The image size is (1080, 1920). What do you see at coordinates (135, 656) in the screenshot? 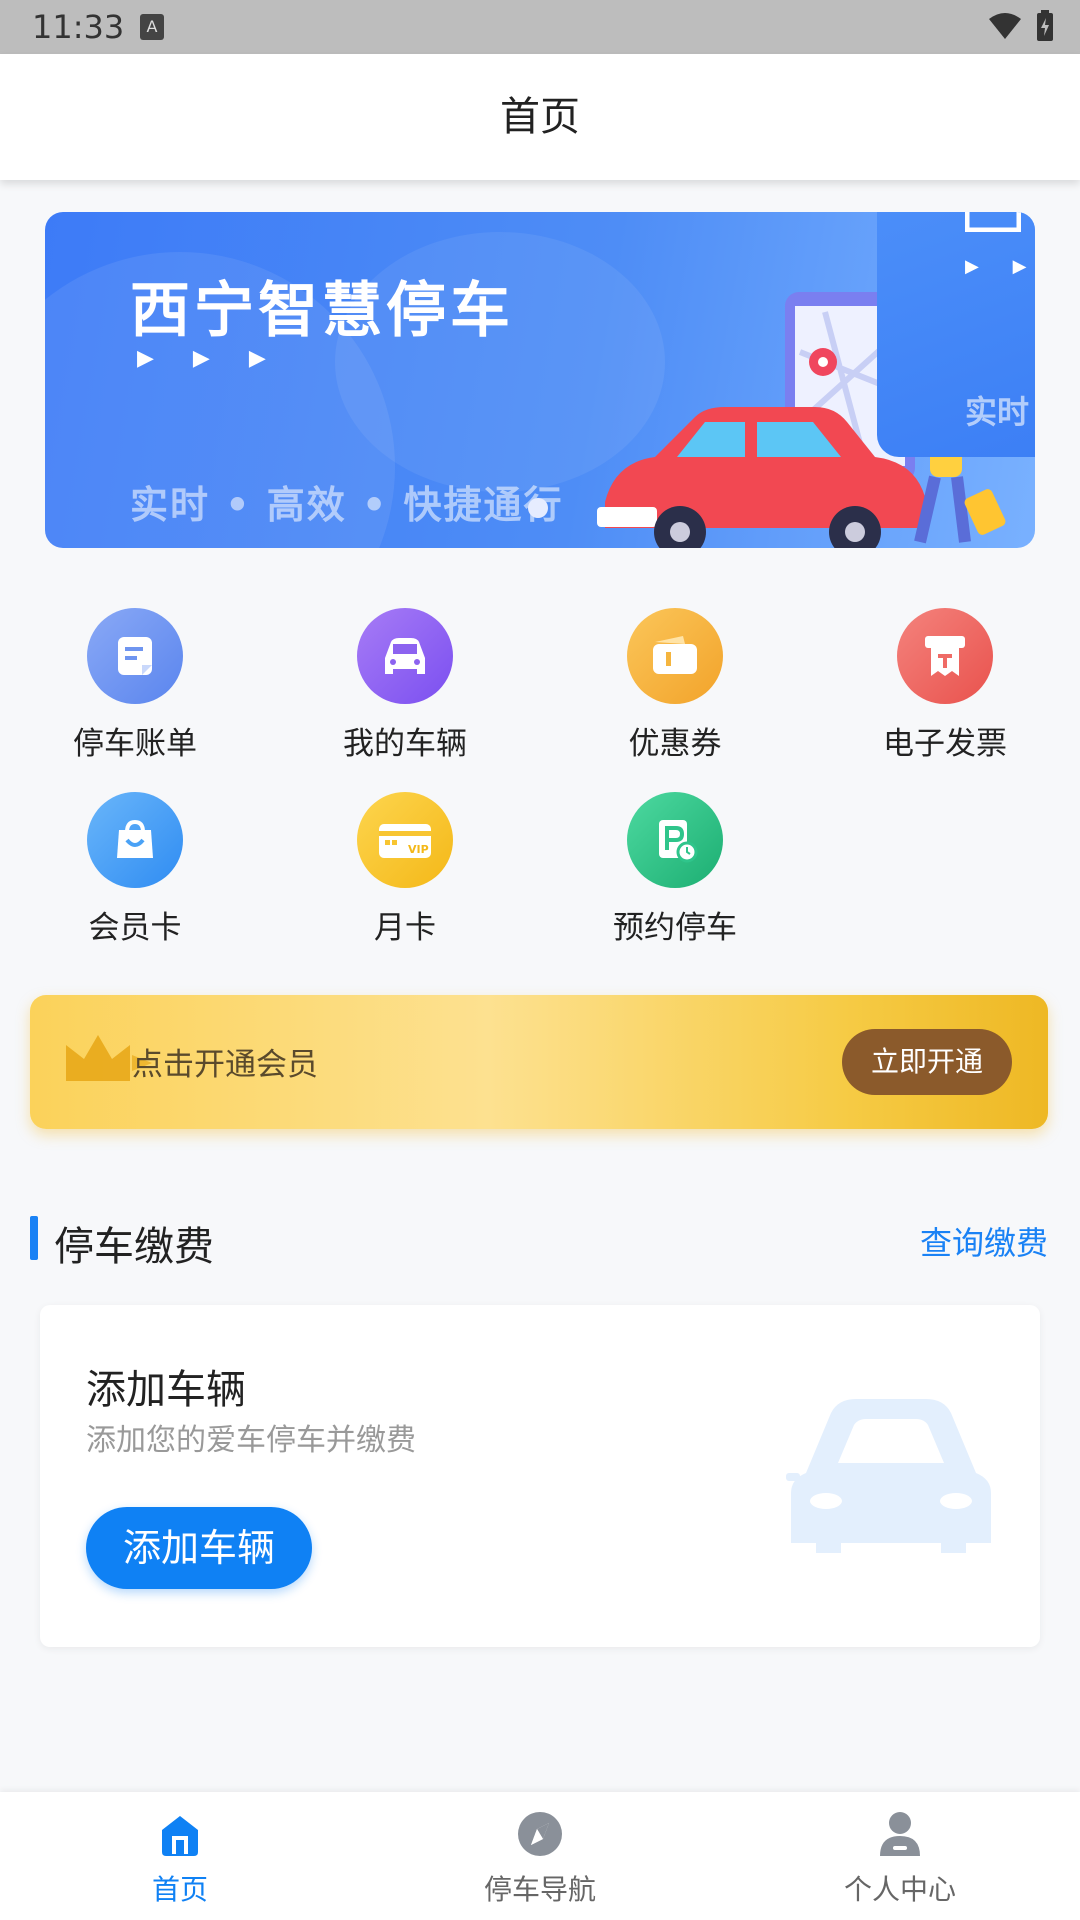
I see `bill-icon` at bounding box center [135, 656].